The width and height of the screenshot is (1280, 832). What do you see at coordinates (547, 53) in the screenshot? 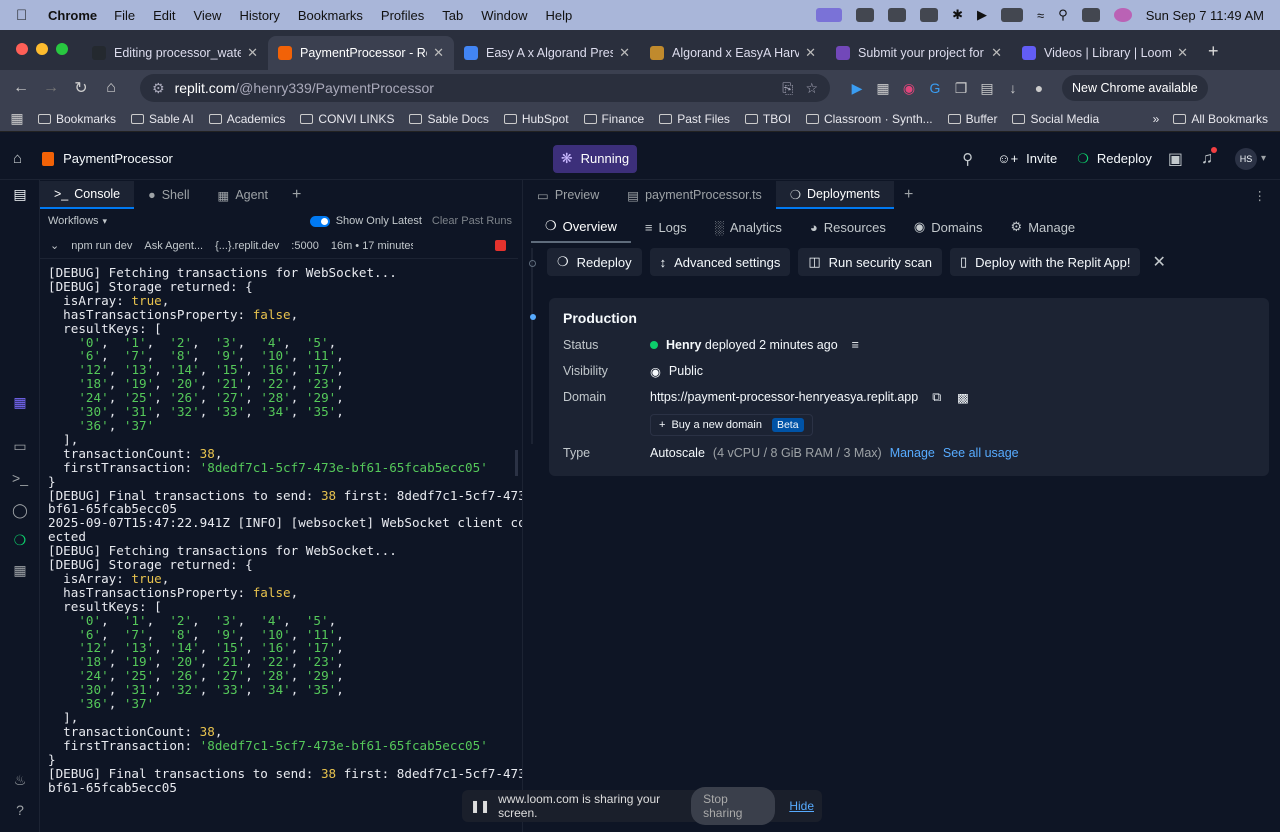
I see `browser-tab: Easy A x Algorand Presen ✕` at bounding box center [547, 53].